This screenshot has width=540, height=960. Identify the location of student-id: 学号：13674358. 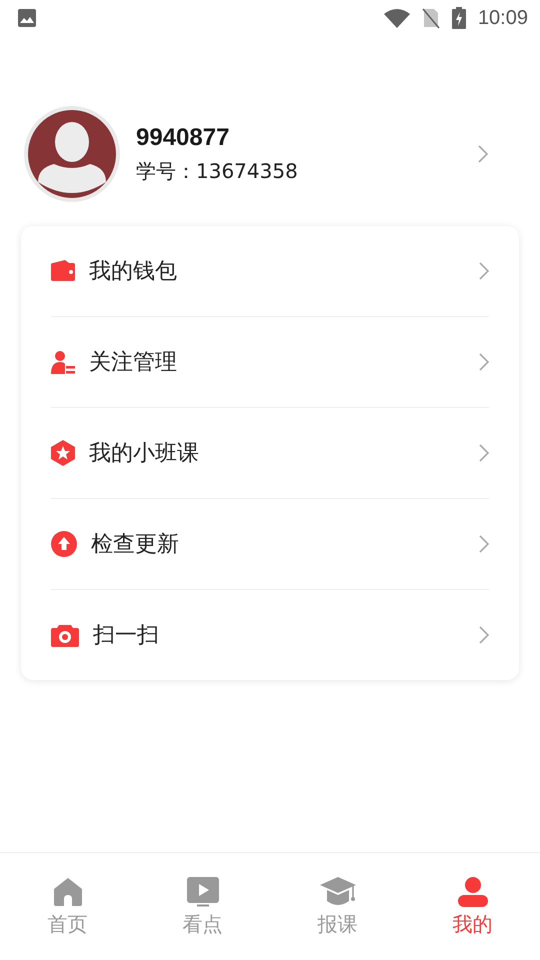
(217, 171).